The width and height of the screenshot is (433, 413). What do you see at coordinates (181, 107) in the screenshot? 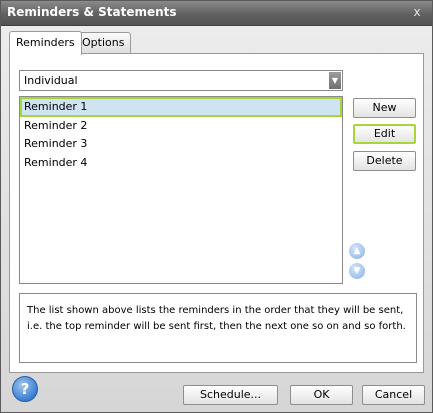
I see `list-item: Reminder 1` at bounding box center [181, 107].